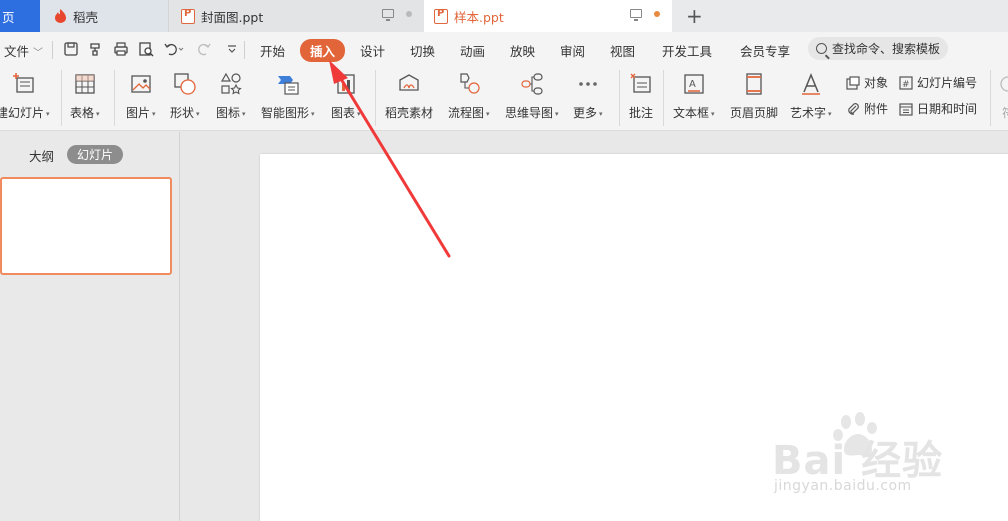 The image size is (1008, 521). What do you see at coordinates (811, 96) in the screenshot?
I see `wordart-button: 艺术字 ▾` at bounding box center [811, 96].